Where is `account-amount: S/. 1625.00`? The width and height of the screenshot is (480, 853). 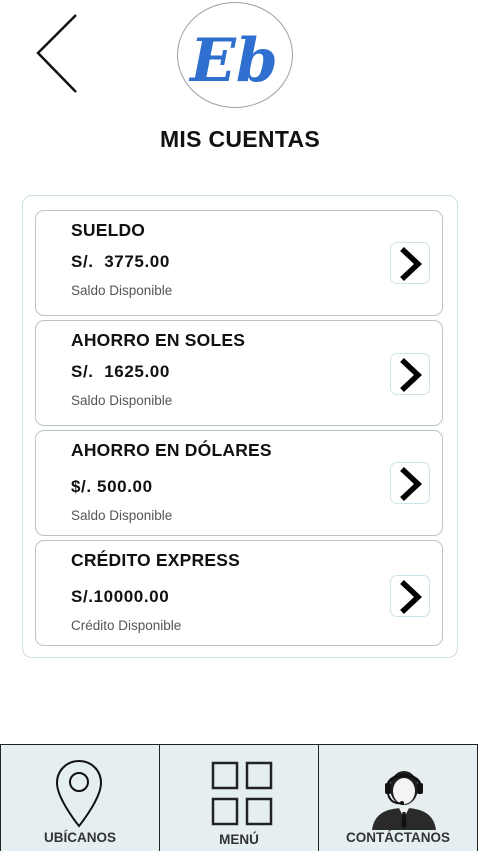 account-amount: S/. 1625.00 is located at coordinates (120, 371).